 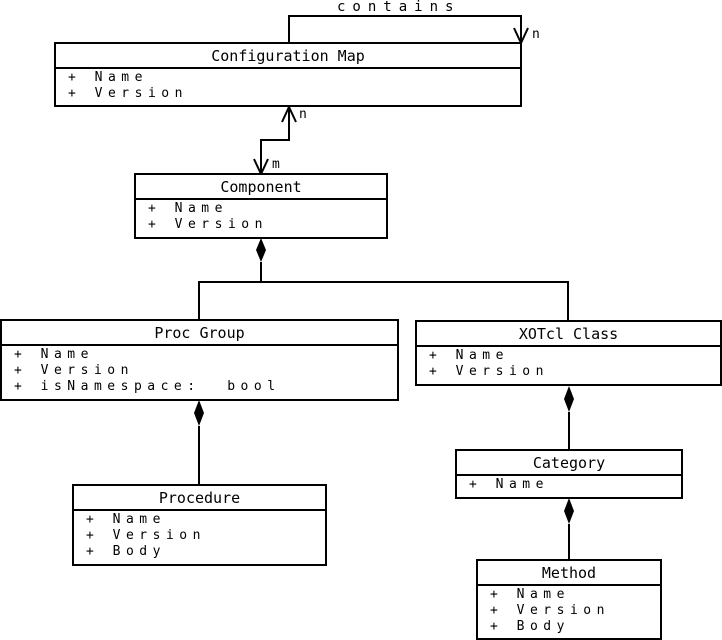 What do you see at coordinates (569, 463) in the screenshot?
I see `class-name: Category` at bounding box center [569, 463].